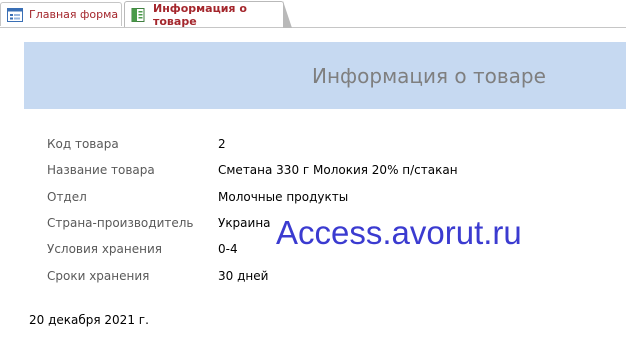  Describe the element at coordinates (15, 14) in the screenshot. I see `form-icon` at that location.